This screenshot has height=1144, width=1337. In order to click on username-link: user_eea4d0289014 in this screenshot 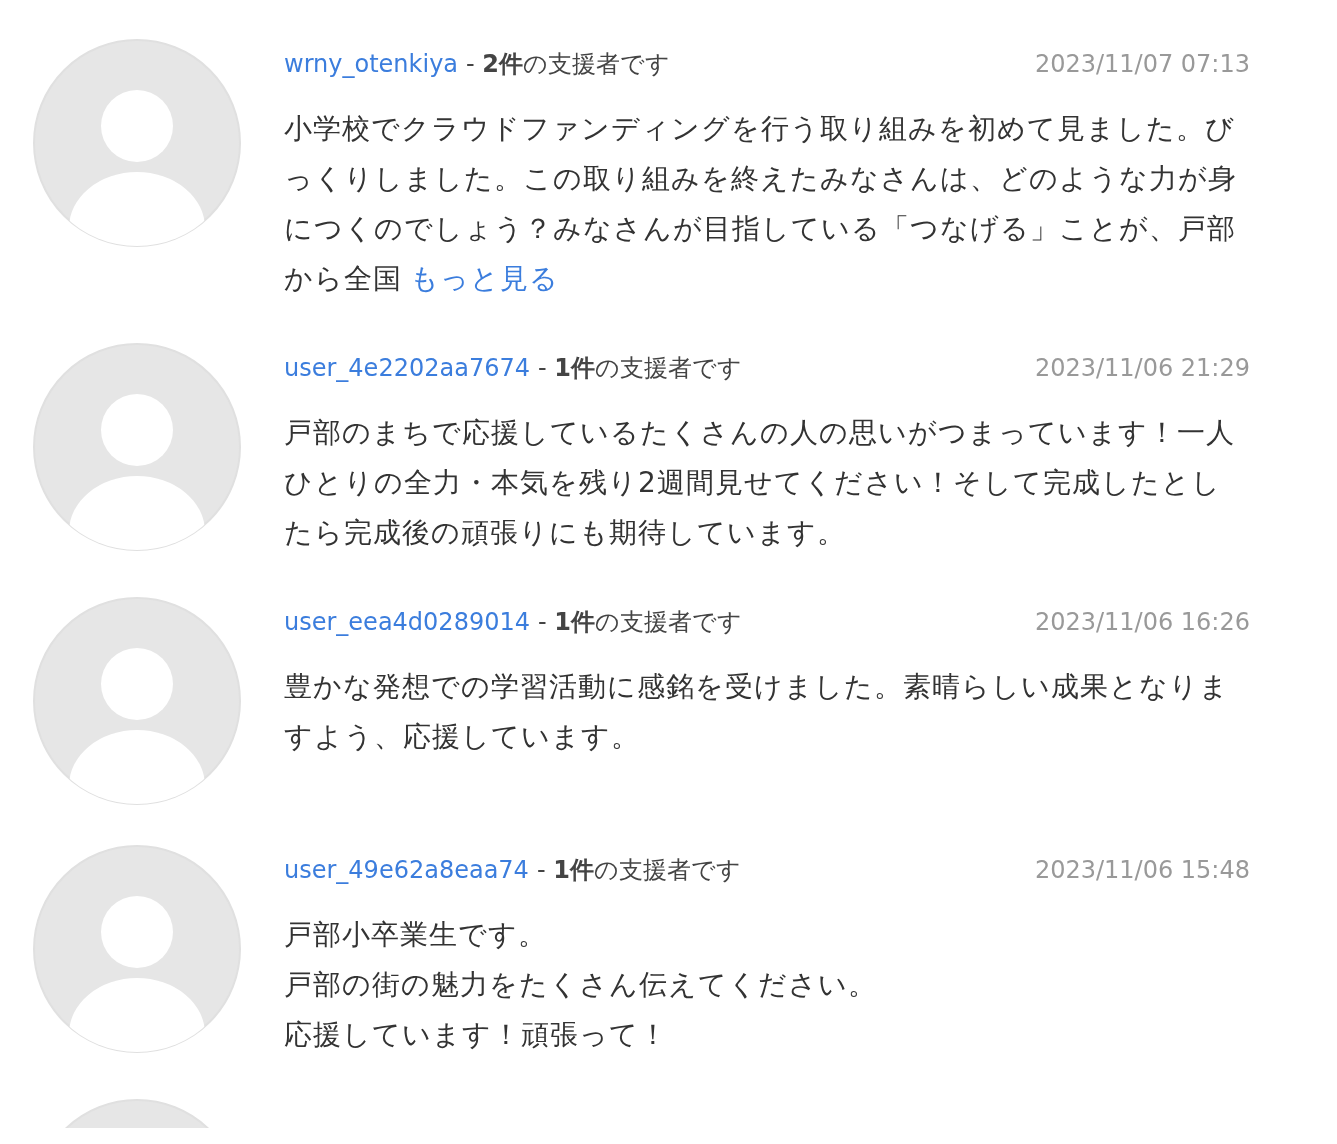, I will do `click(407, 622)`.